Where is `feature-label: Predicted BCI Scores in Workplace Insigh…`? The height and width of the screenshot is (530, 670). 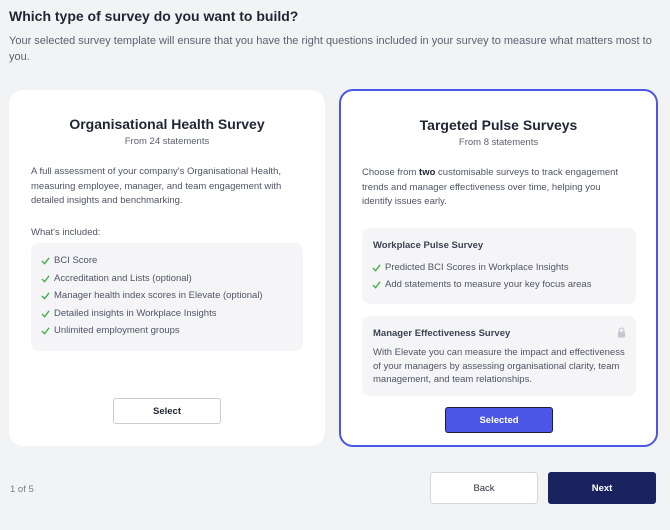
feature-label: Predicted BCI Scores in Workplace Insigh… is located at coordinates (477, 267).